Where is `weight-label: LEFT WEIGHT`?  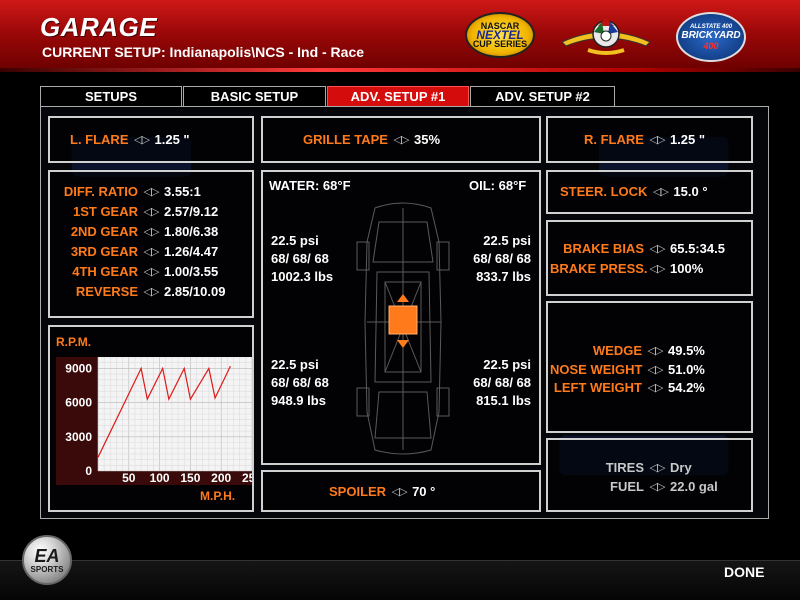 weight-label: LEFT WEIGHT is located at coordinates (597, 387).